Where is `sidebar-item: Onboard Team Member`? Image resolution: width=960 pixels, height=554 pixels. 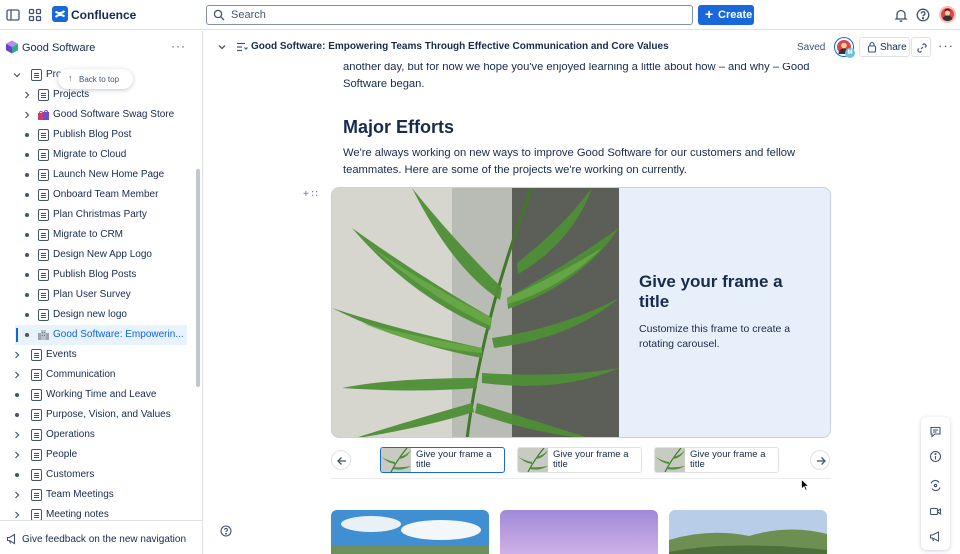 sidebar-item: Onboard Team Member is located at coordinates (97, 195).